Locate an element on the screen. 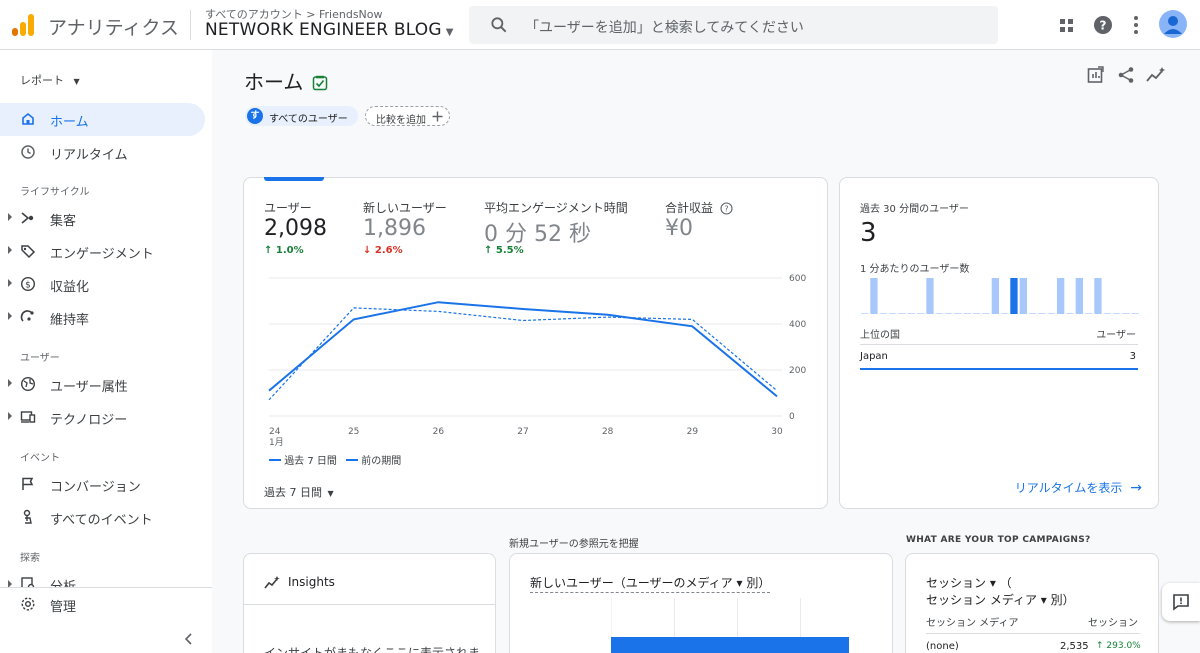 This screenshot has width=1200, height=653. realtime-value: 3 is located at coordinates (868, 233).